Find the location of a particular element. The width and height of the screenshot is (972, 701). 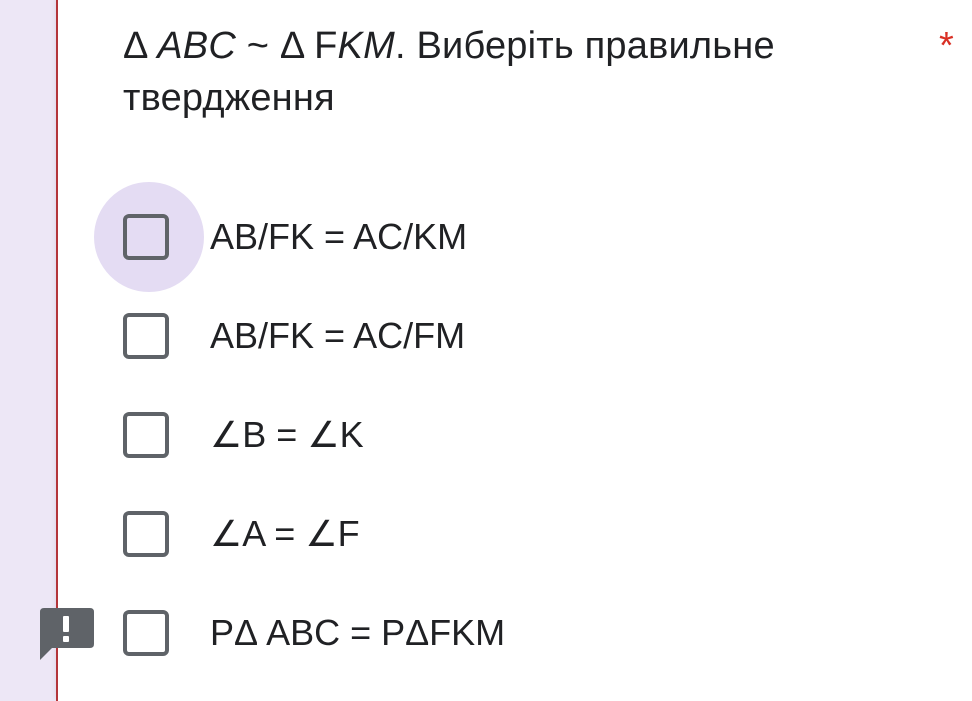

option-1: AB/FK = AC/KM is located at coordinates (444, 237).